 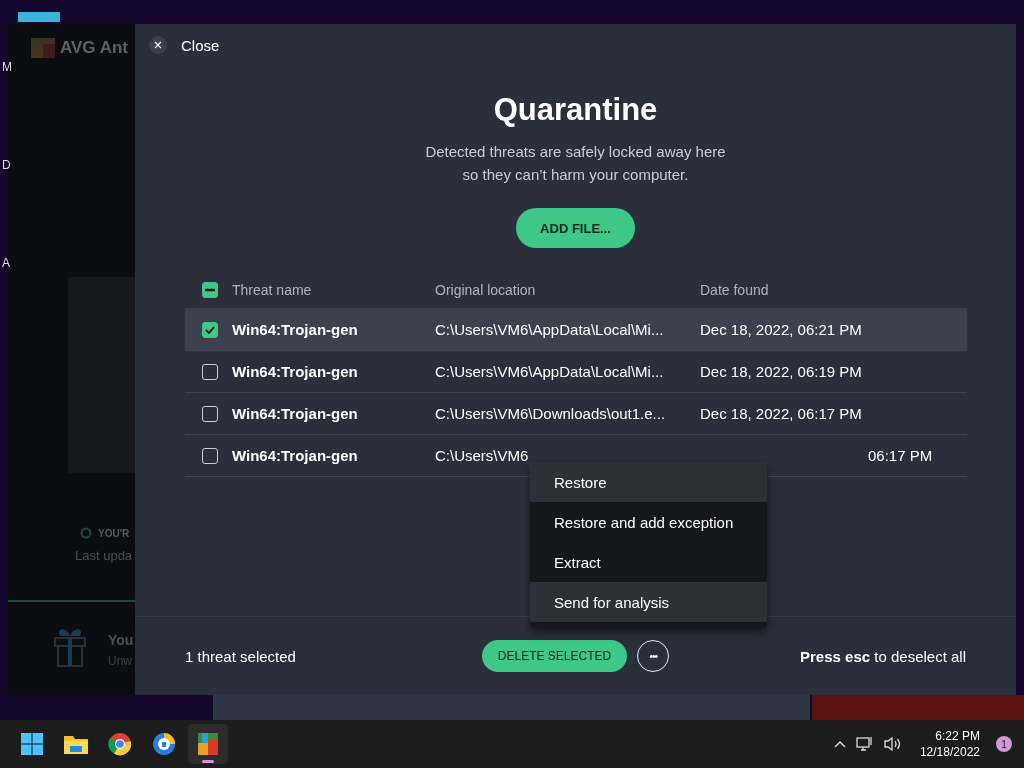 What do you see at coordinates (648, 522) in the screenshot?
I see `menu-item: Restore and add exception` at bounding box center [648, 522].